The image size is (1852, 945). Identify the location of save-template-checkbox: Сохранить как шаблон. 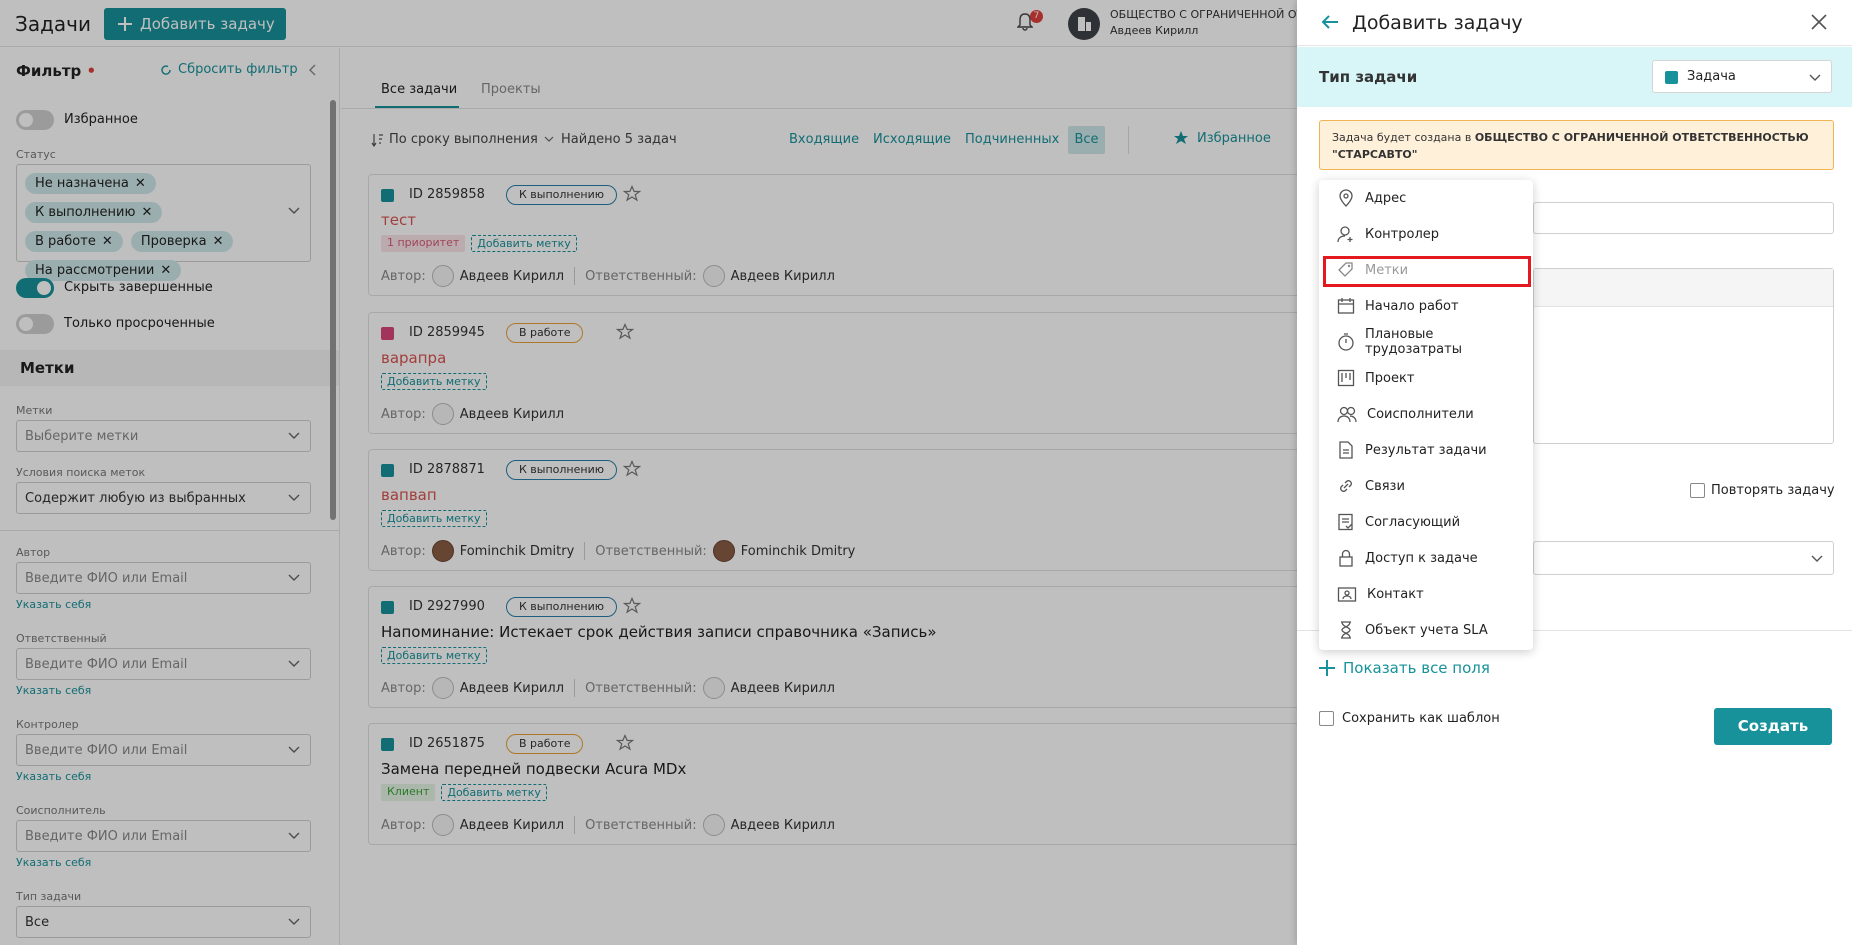
(1409, 718).